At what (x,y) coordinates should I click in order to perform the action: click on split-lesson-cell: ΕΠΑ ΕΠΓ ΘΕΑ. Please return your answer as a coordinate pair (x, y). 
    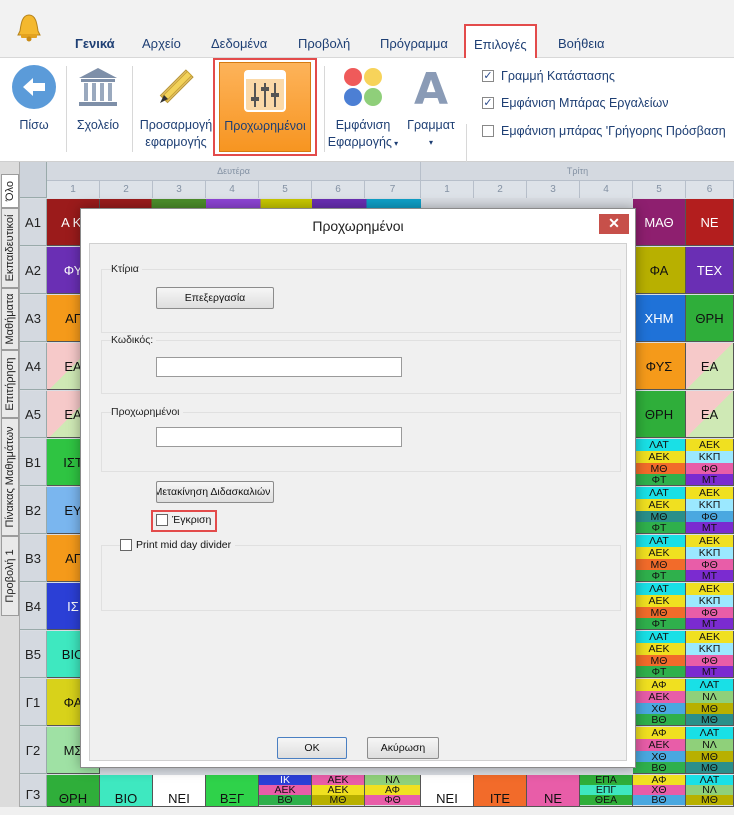
    Looking at the image, I should click on (606, 791).